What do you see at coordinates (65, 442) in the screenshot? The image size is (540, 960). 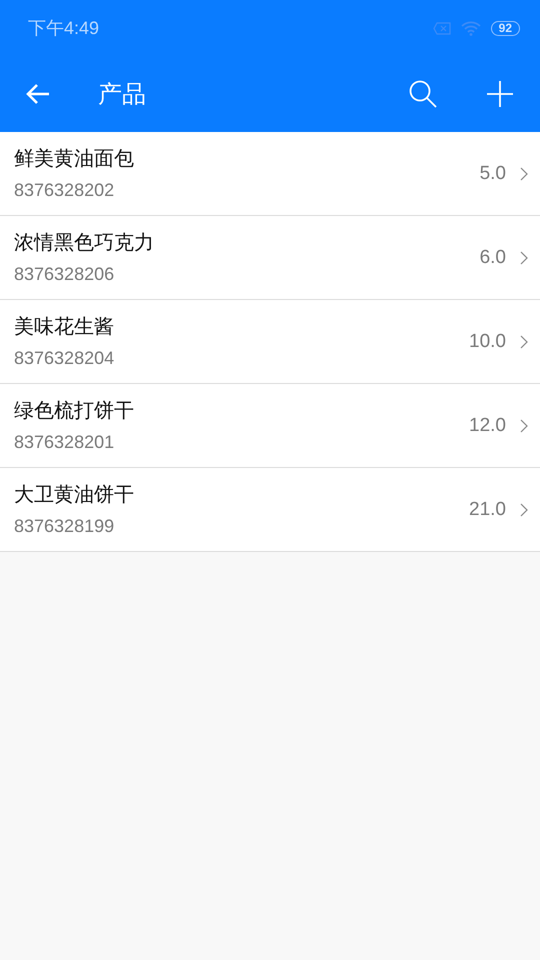 I see `product-code: 8376328201` at bounding box center [65, 442].